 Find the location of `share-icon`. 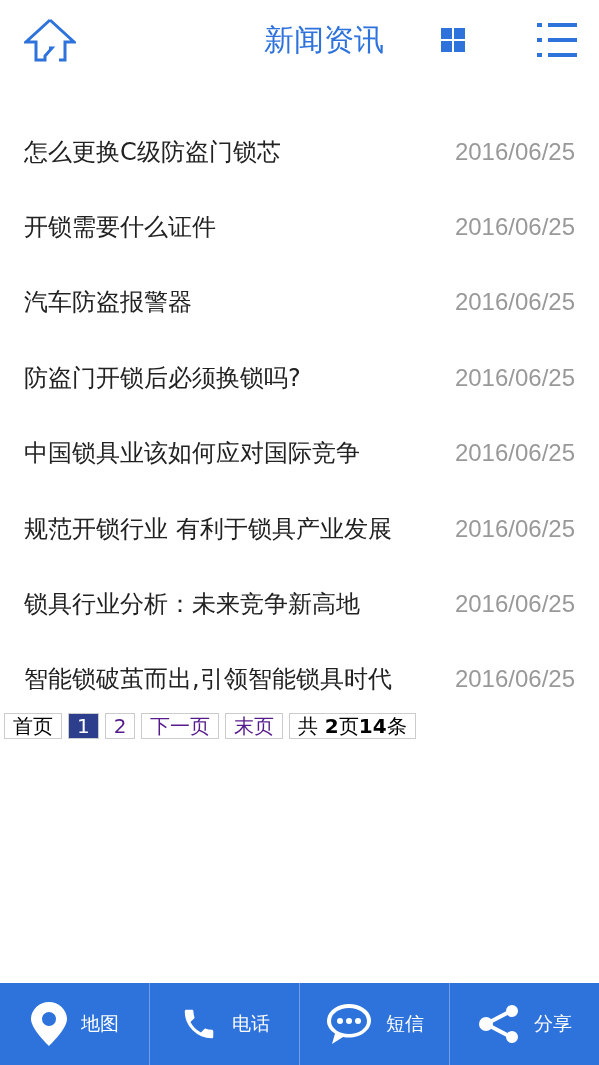

share-icon is located at coordinates (498, 1024).